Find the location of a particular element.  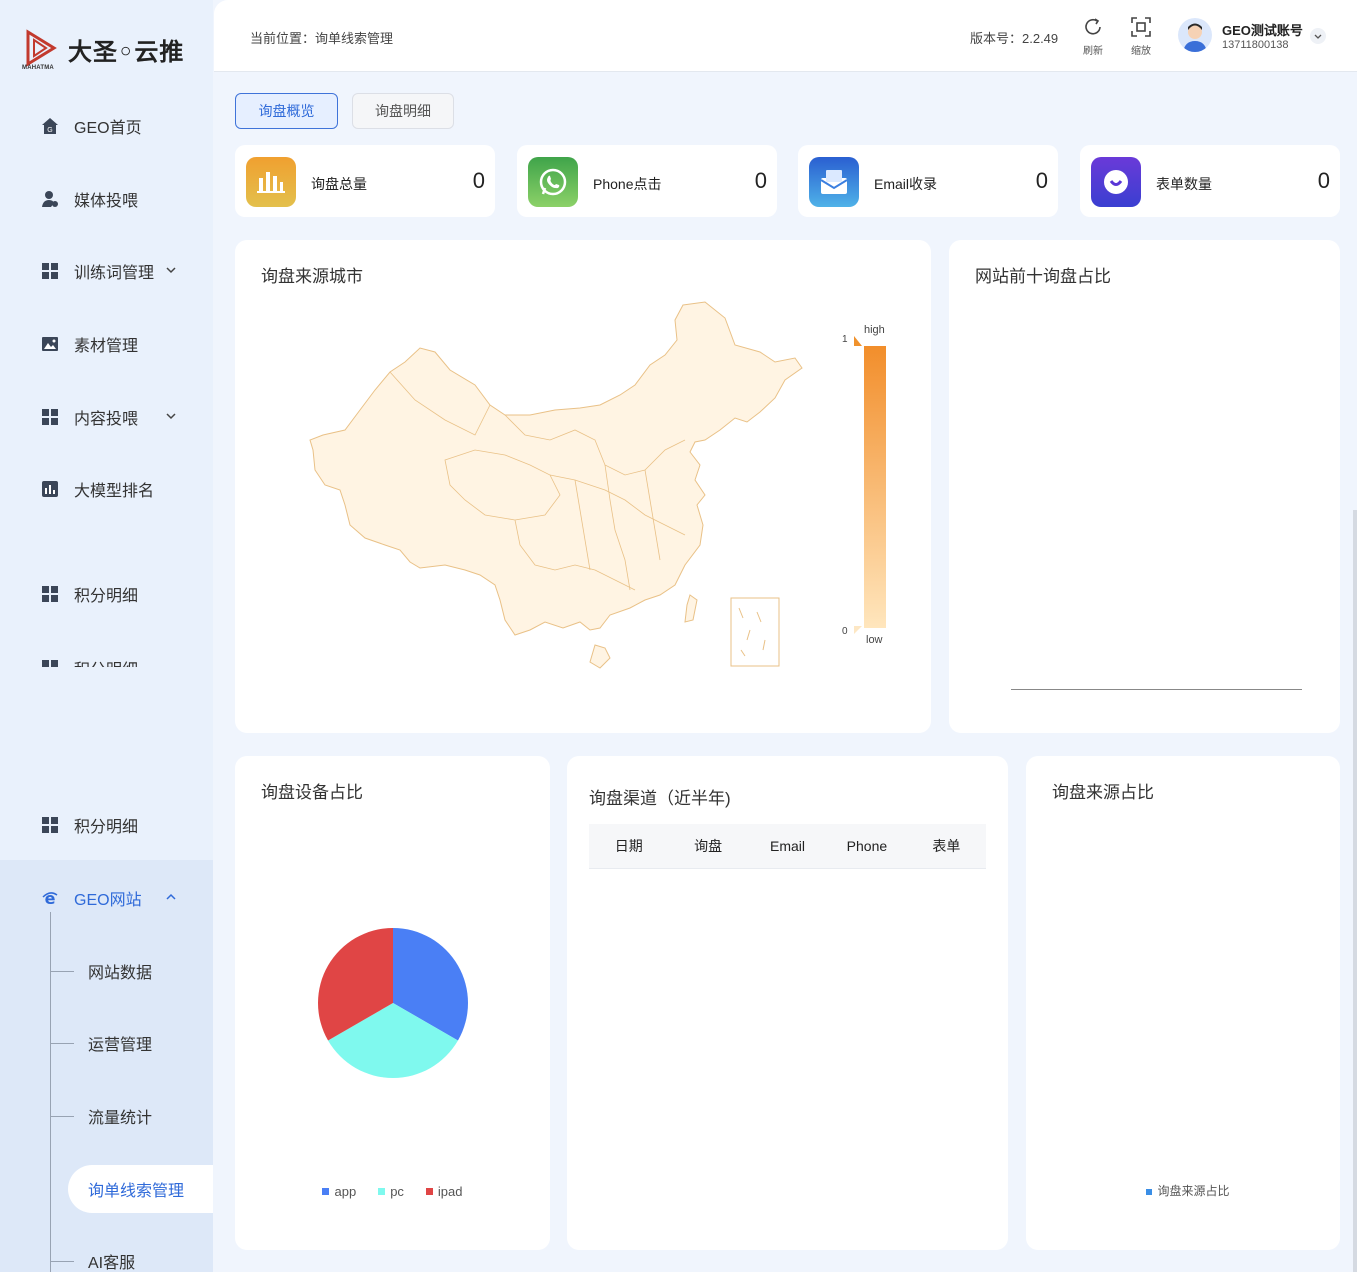

panel-title: 网站前十询盘占比 is located at coordinates (1043, 276).